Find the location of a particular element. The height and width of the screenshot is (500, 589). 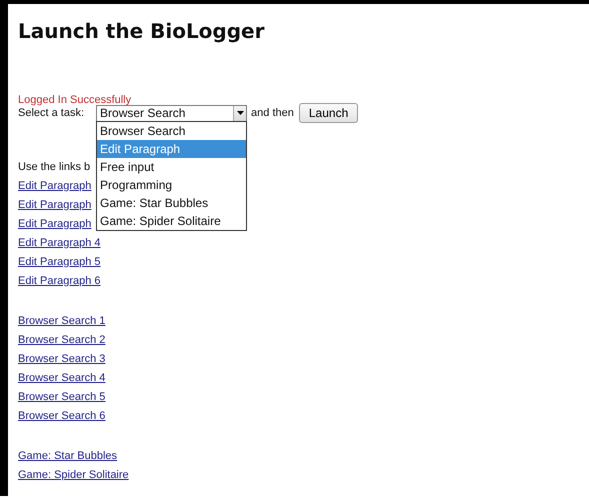

status-message: Logged In Successfully is located at coordinates (75, 100).